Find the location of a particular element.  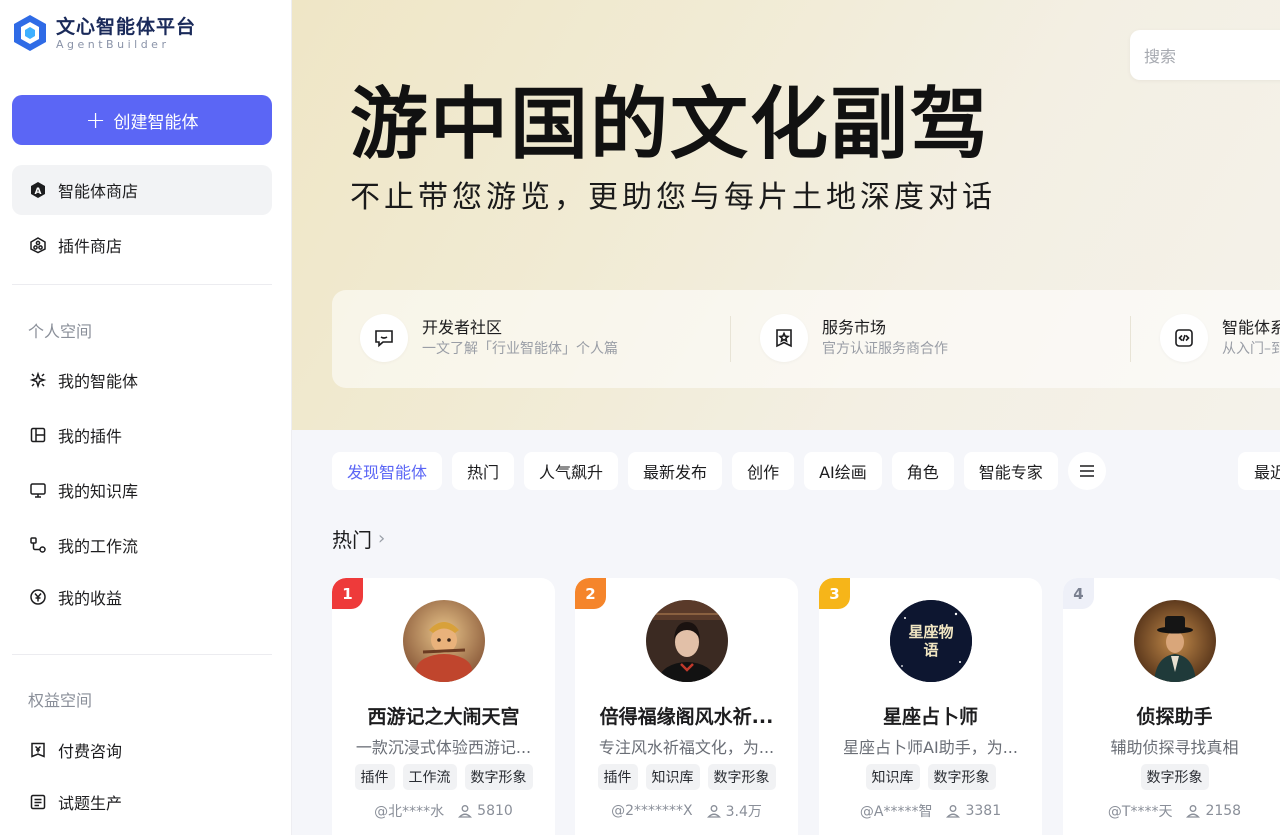

brand-logo: 文心智能体平台 AgentBuilder is located at coordinates (104, 33).